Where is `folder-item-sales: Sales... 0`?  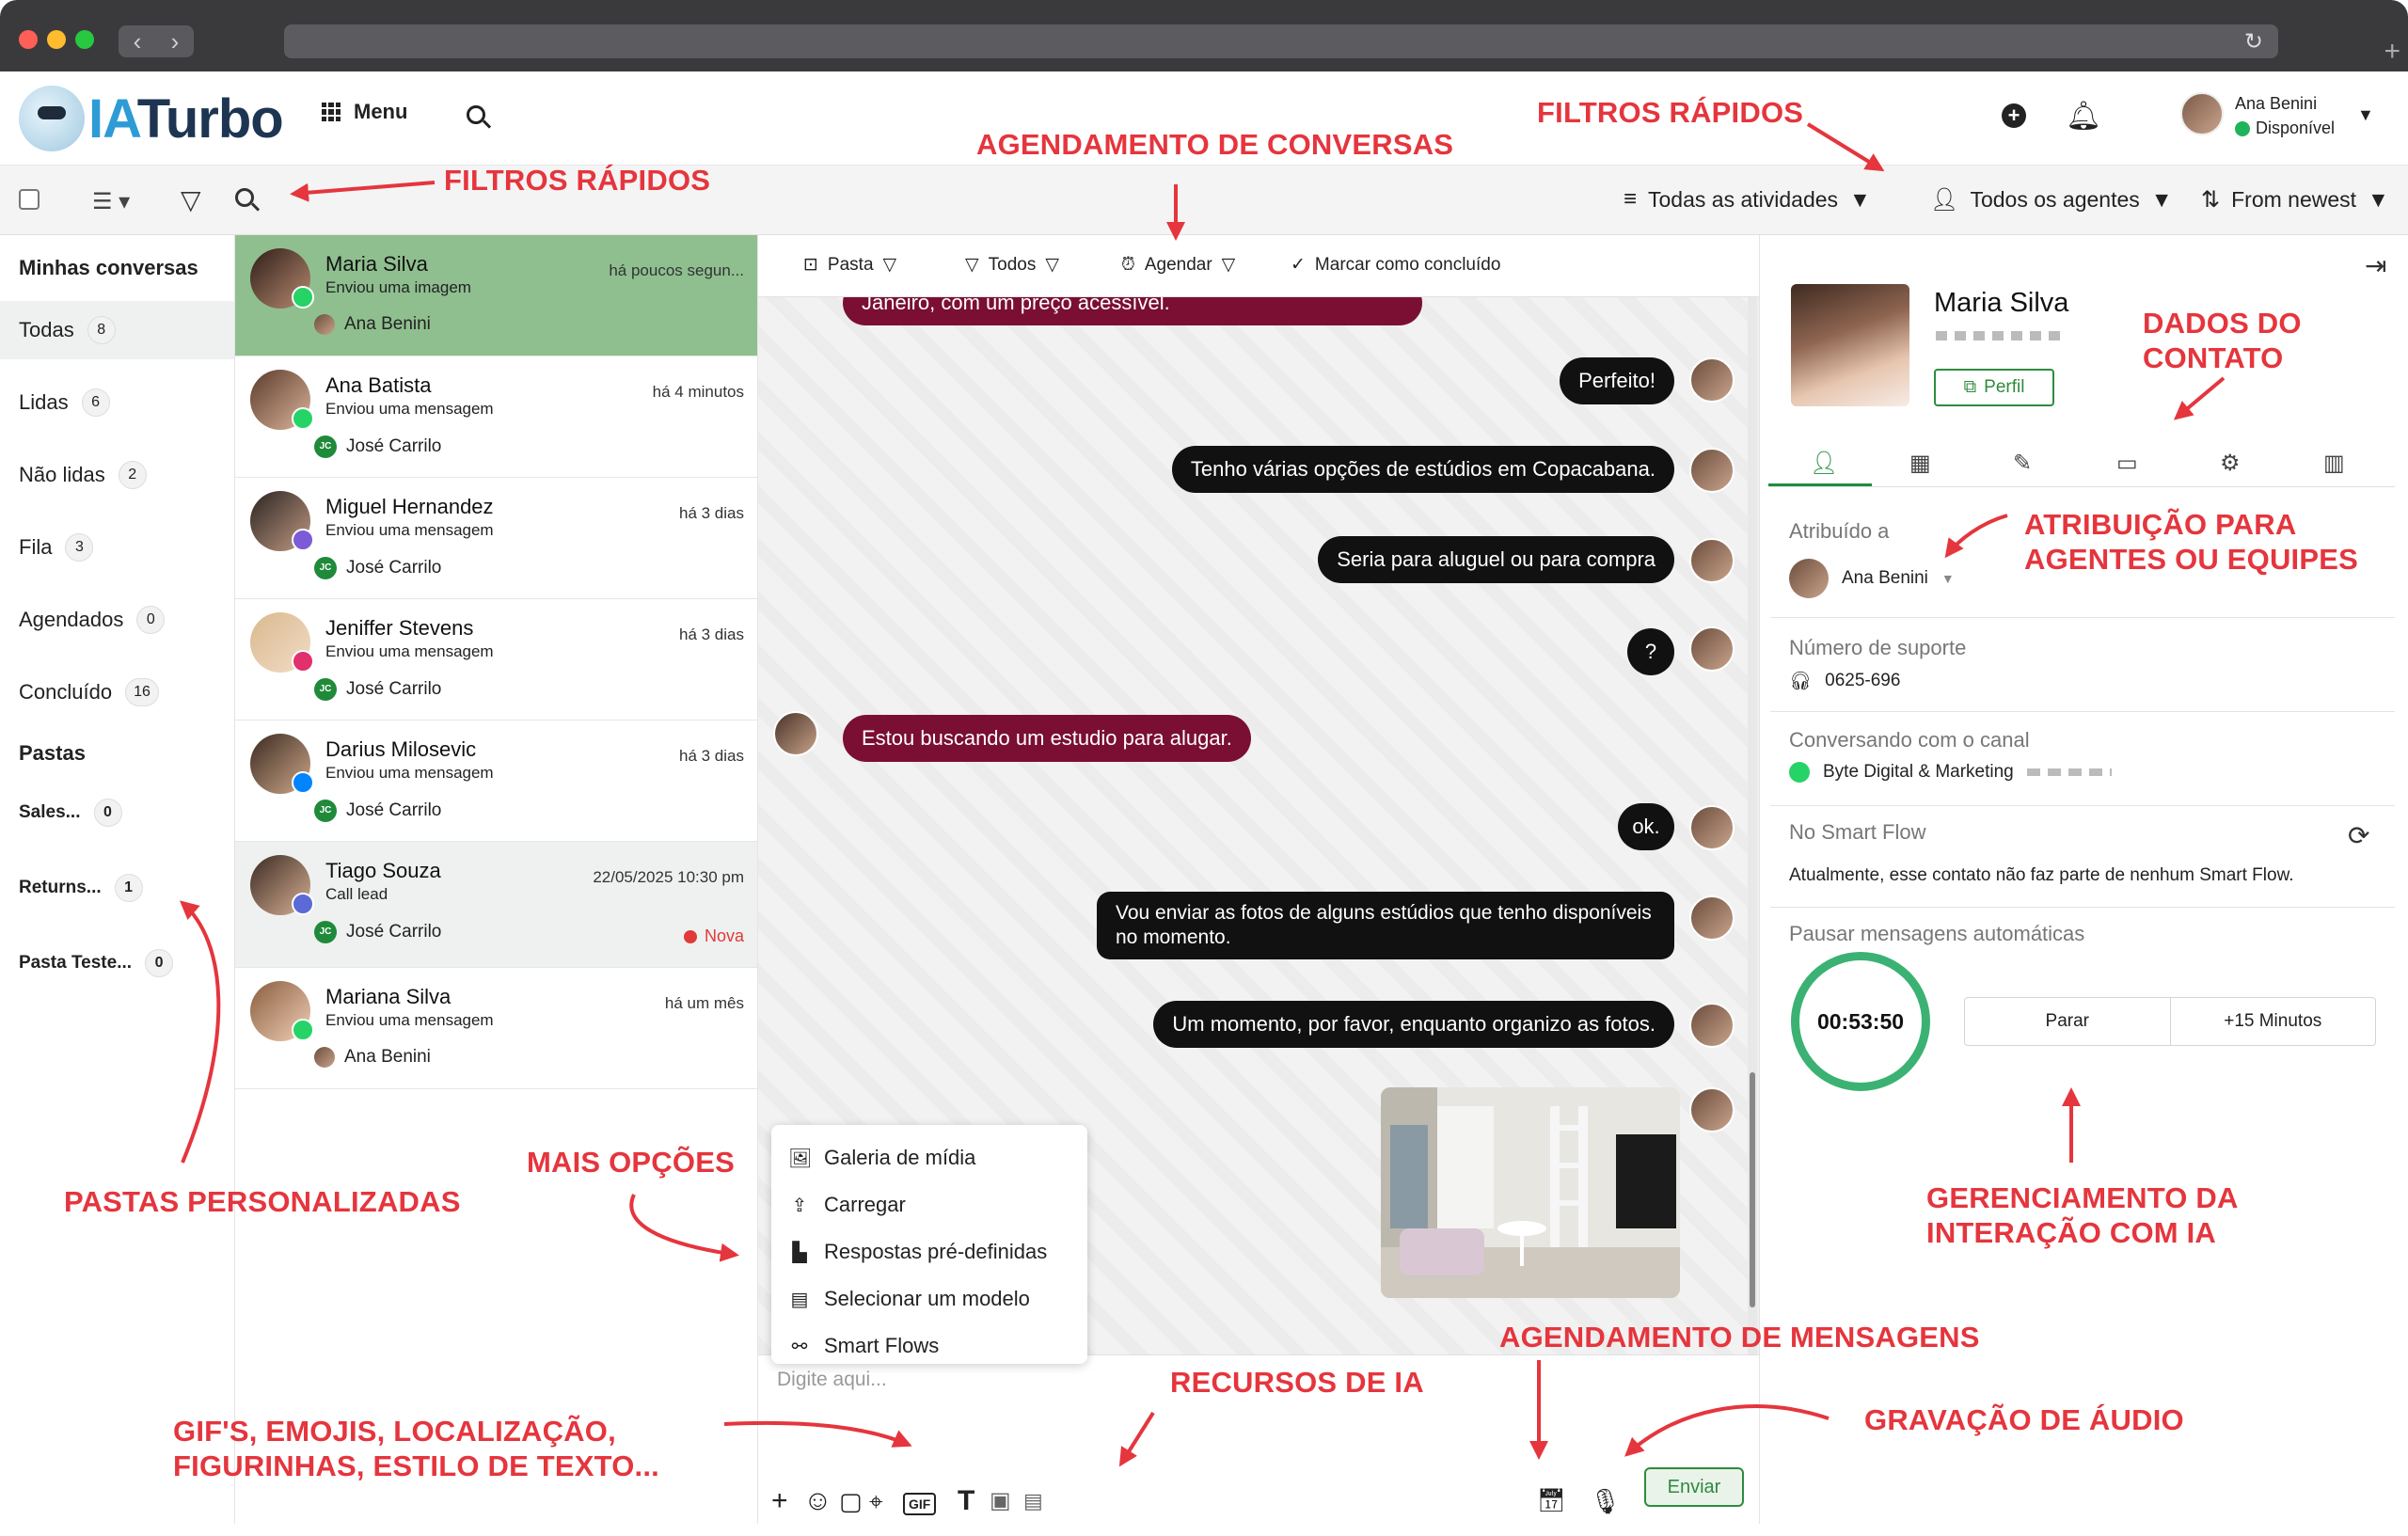
folder-item-sales: Sales... 0 is located at coordinates (117, 813).